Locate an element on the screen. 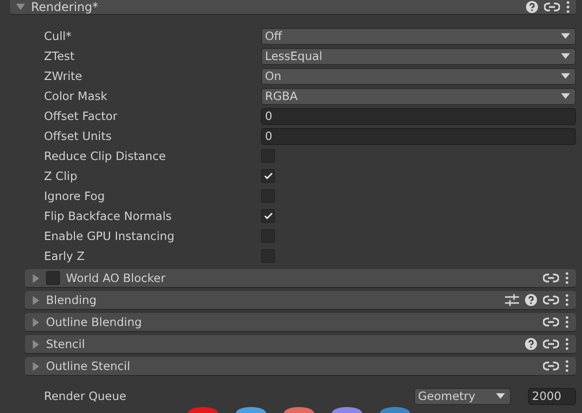  property-label: Ignore Fog is located at coordinates (75, 196).